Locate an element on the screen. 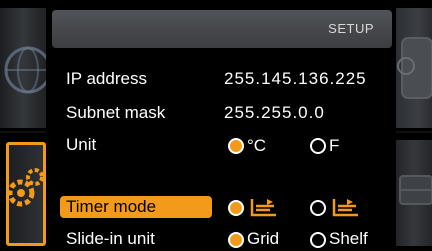 This screenshot has height=251, width=432. panel-header: SETUP is located at coordinates (222, 29).